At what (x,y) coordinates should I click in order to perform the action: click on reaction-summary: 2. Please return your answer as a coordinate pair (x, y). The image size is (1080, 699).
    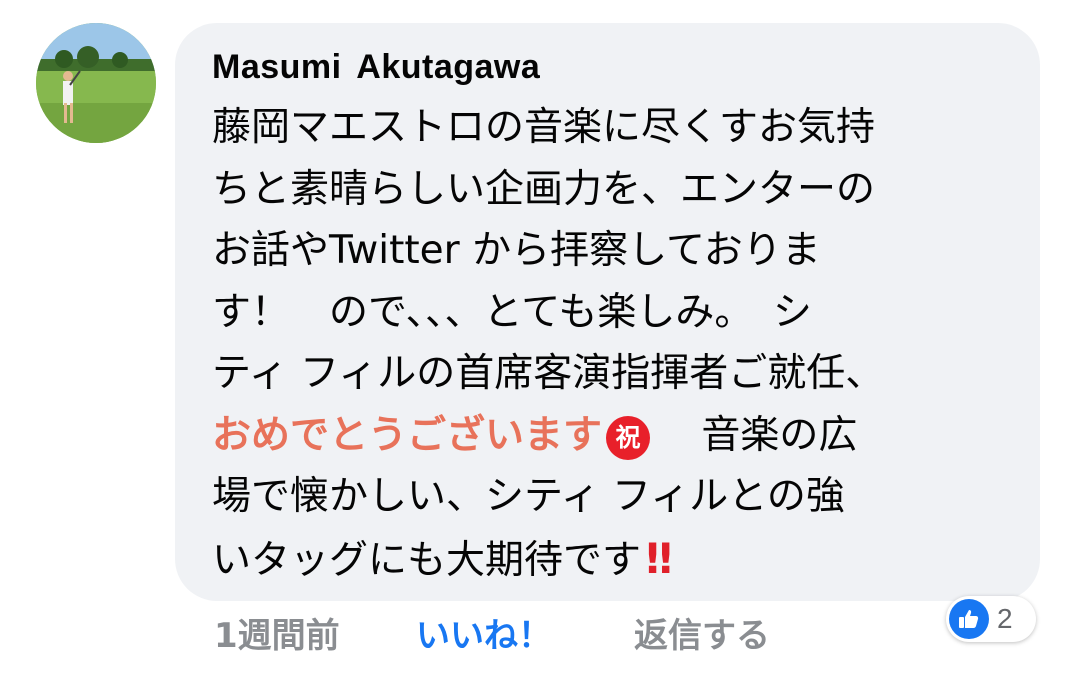
    Looking at the image, I should click on (991, 619).